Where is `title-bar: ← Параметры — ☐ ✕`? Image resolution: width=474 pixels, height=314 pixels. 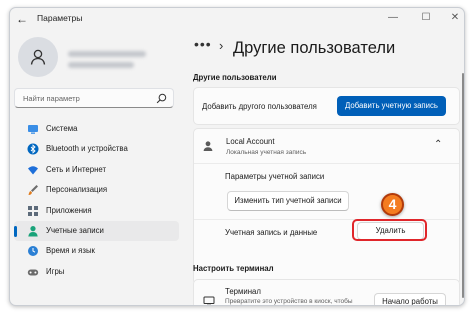
title-bar: ← Параметры — ☐ ✕ is located at coordinates (237, 19).